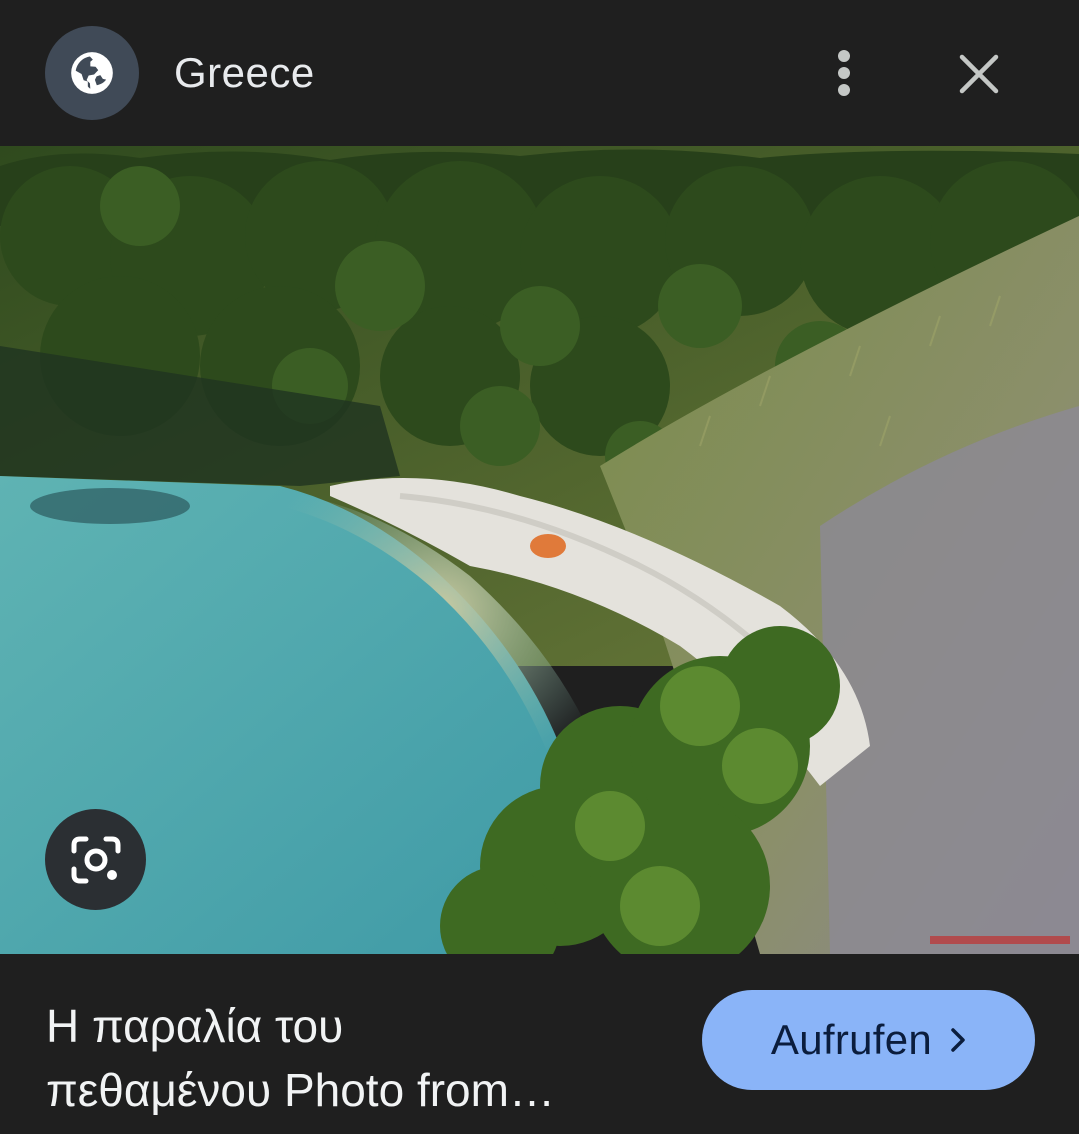 The height and width of the screenshot is (1134, 1079). Describe the element at coordinates (195, 1026) in the screenshot. I see `caption-line-1: Η παραλία του` at that location.